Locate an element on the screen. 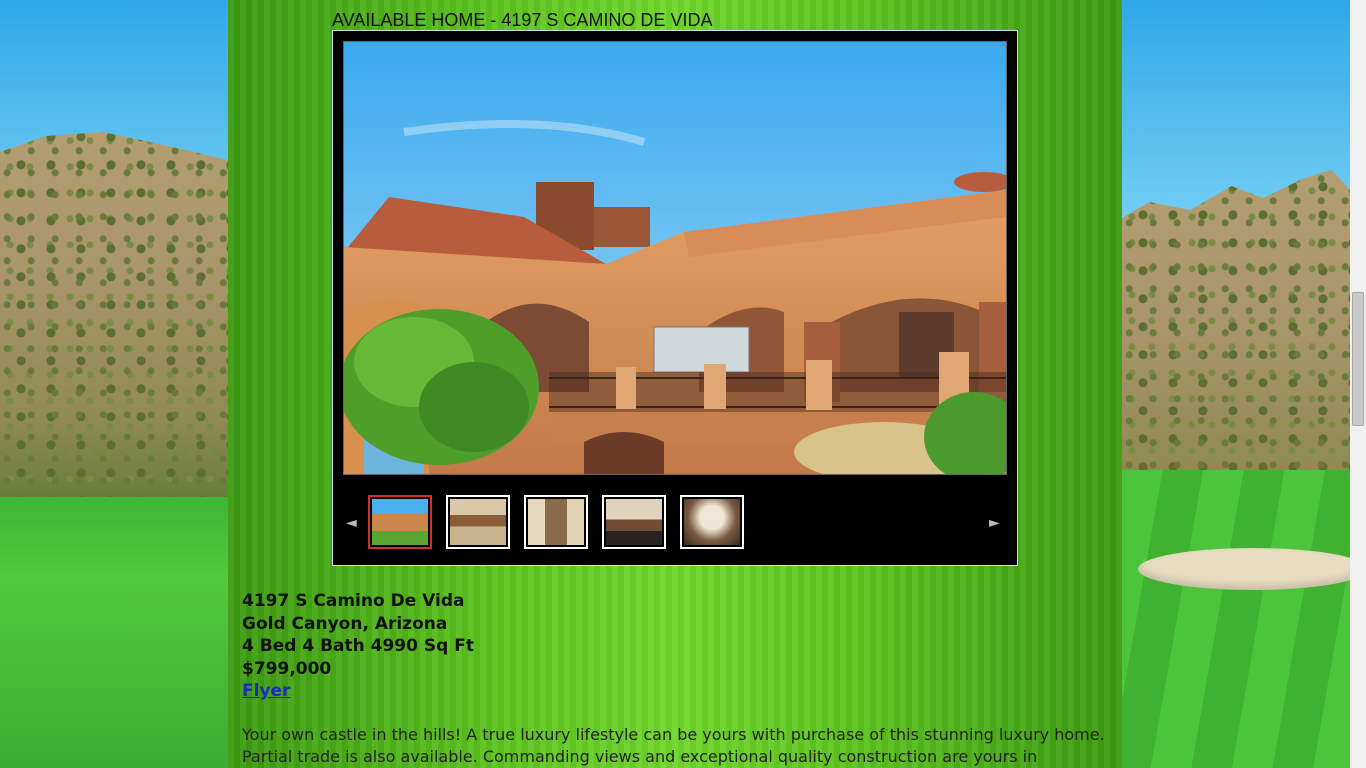 Image resolution: width=1366 pixels, height=768 pixels. thumbnail-dining-room is located at coordinates (634, 522).